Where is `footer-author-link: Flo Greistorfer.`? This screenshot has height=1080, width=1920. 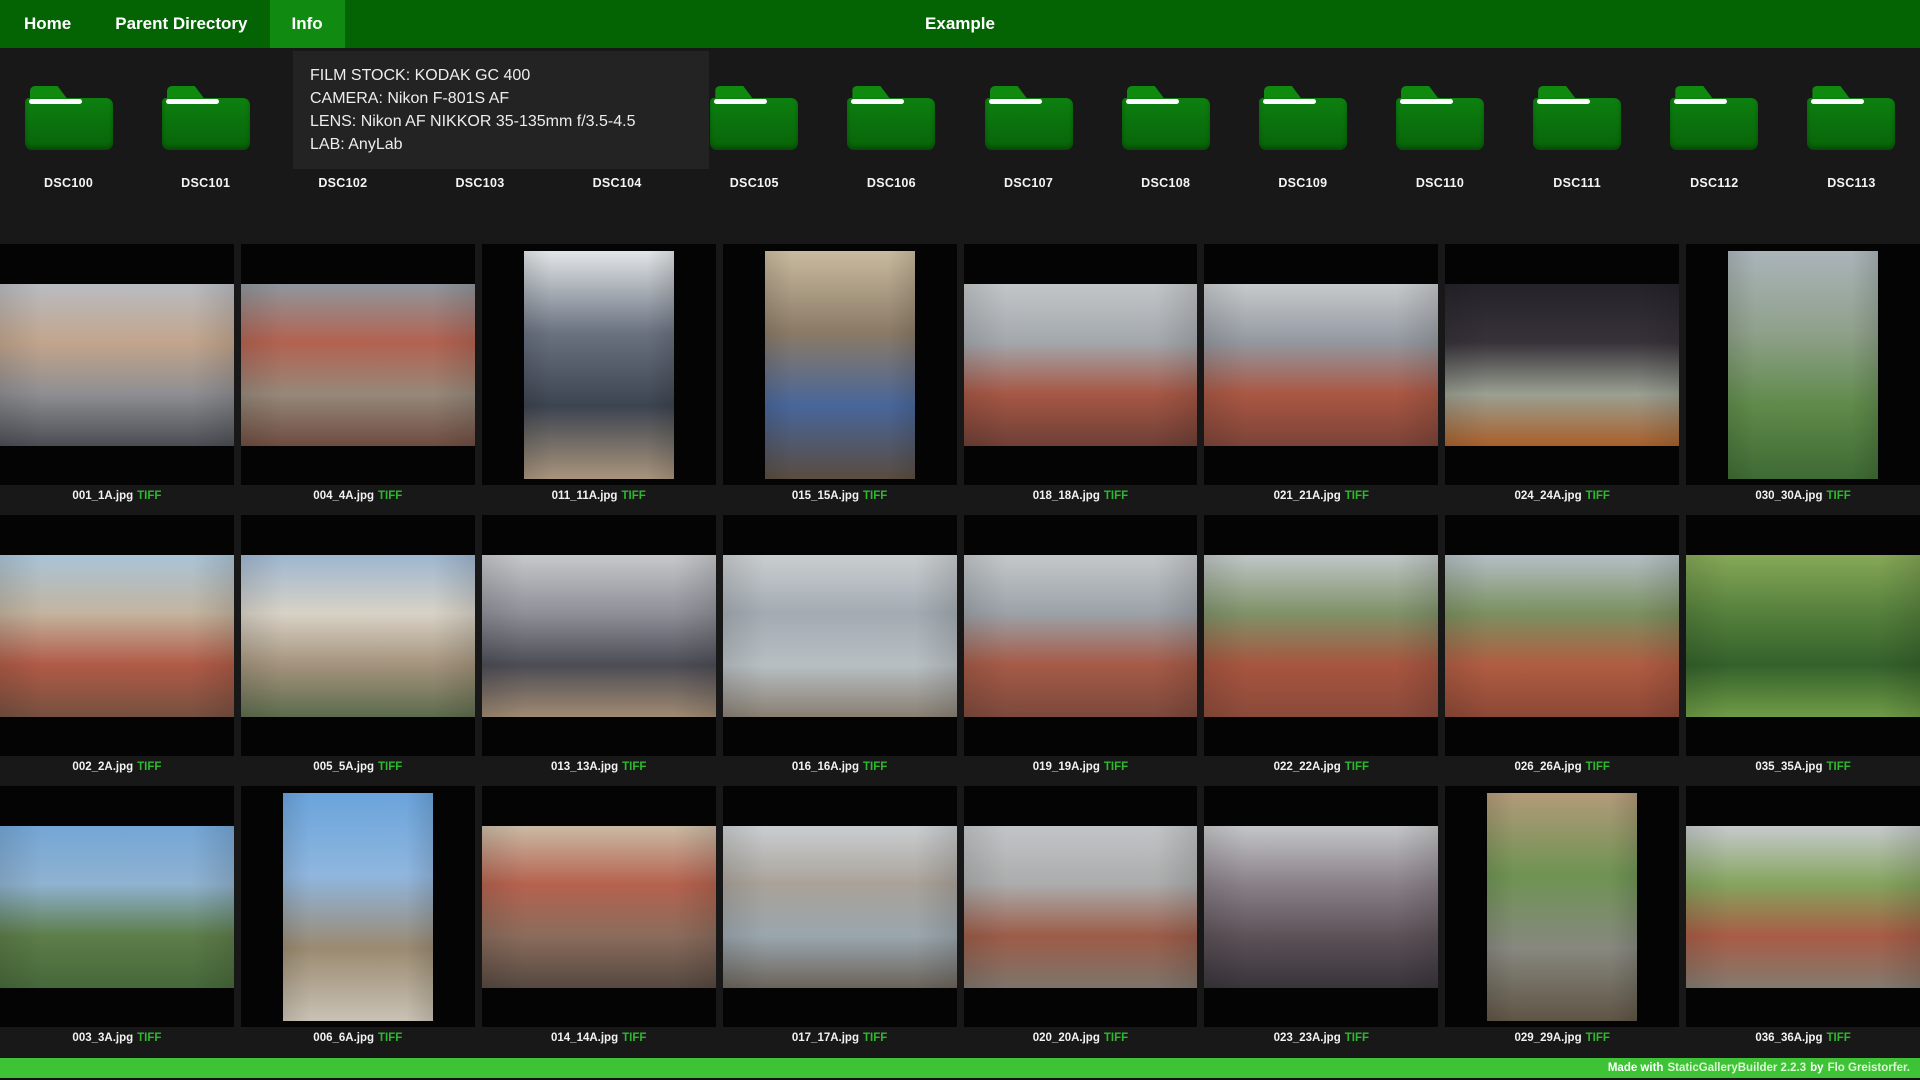
footer-author-link: Flo Greistorfer. is located at coordinates (1869, 1068).